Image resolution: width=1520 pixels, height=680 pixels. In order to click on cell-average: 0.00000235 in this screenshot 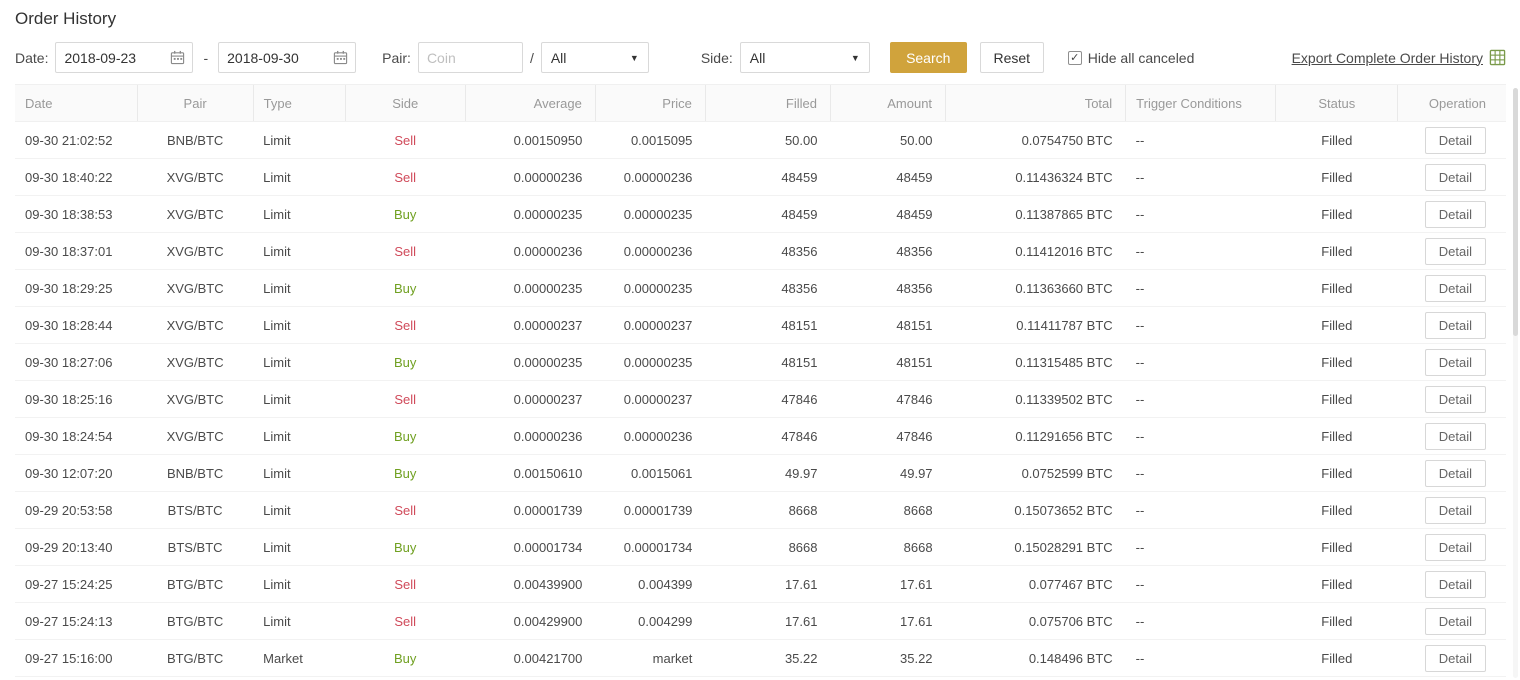, I will do `click(530, 214)`.